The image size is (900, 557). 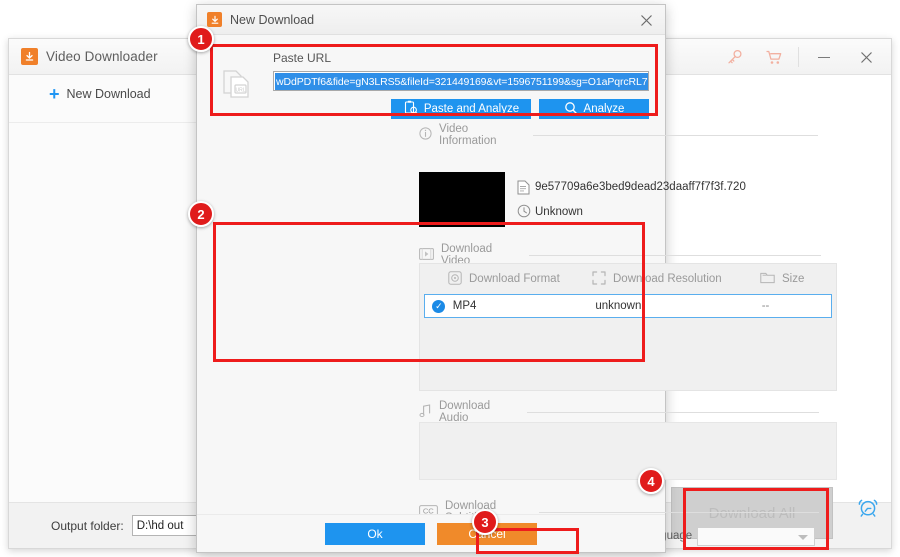 What do you see at coordinates (54, 94) in the screenshot?
I see `plus-icon: +` at bounding box center [54, 94].